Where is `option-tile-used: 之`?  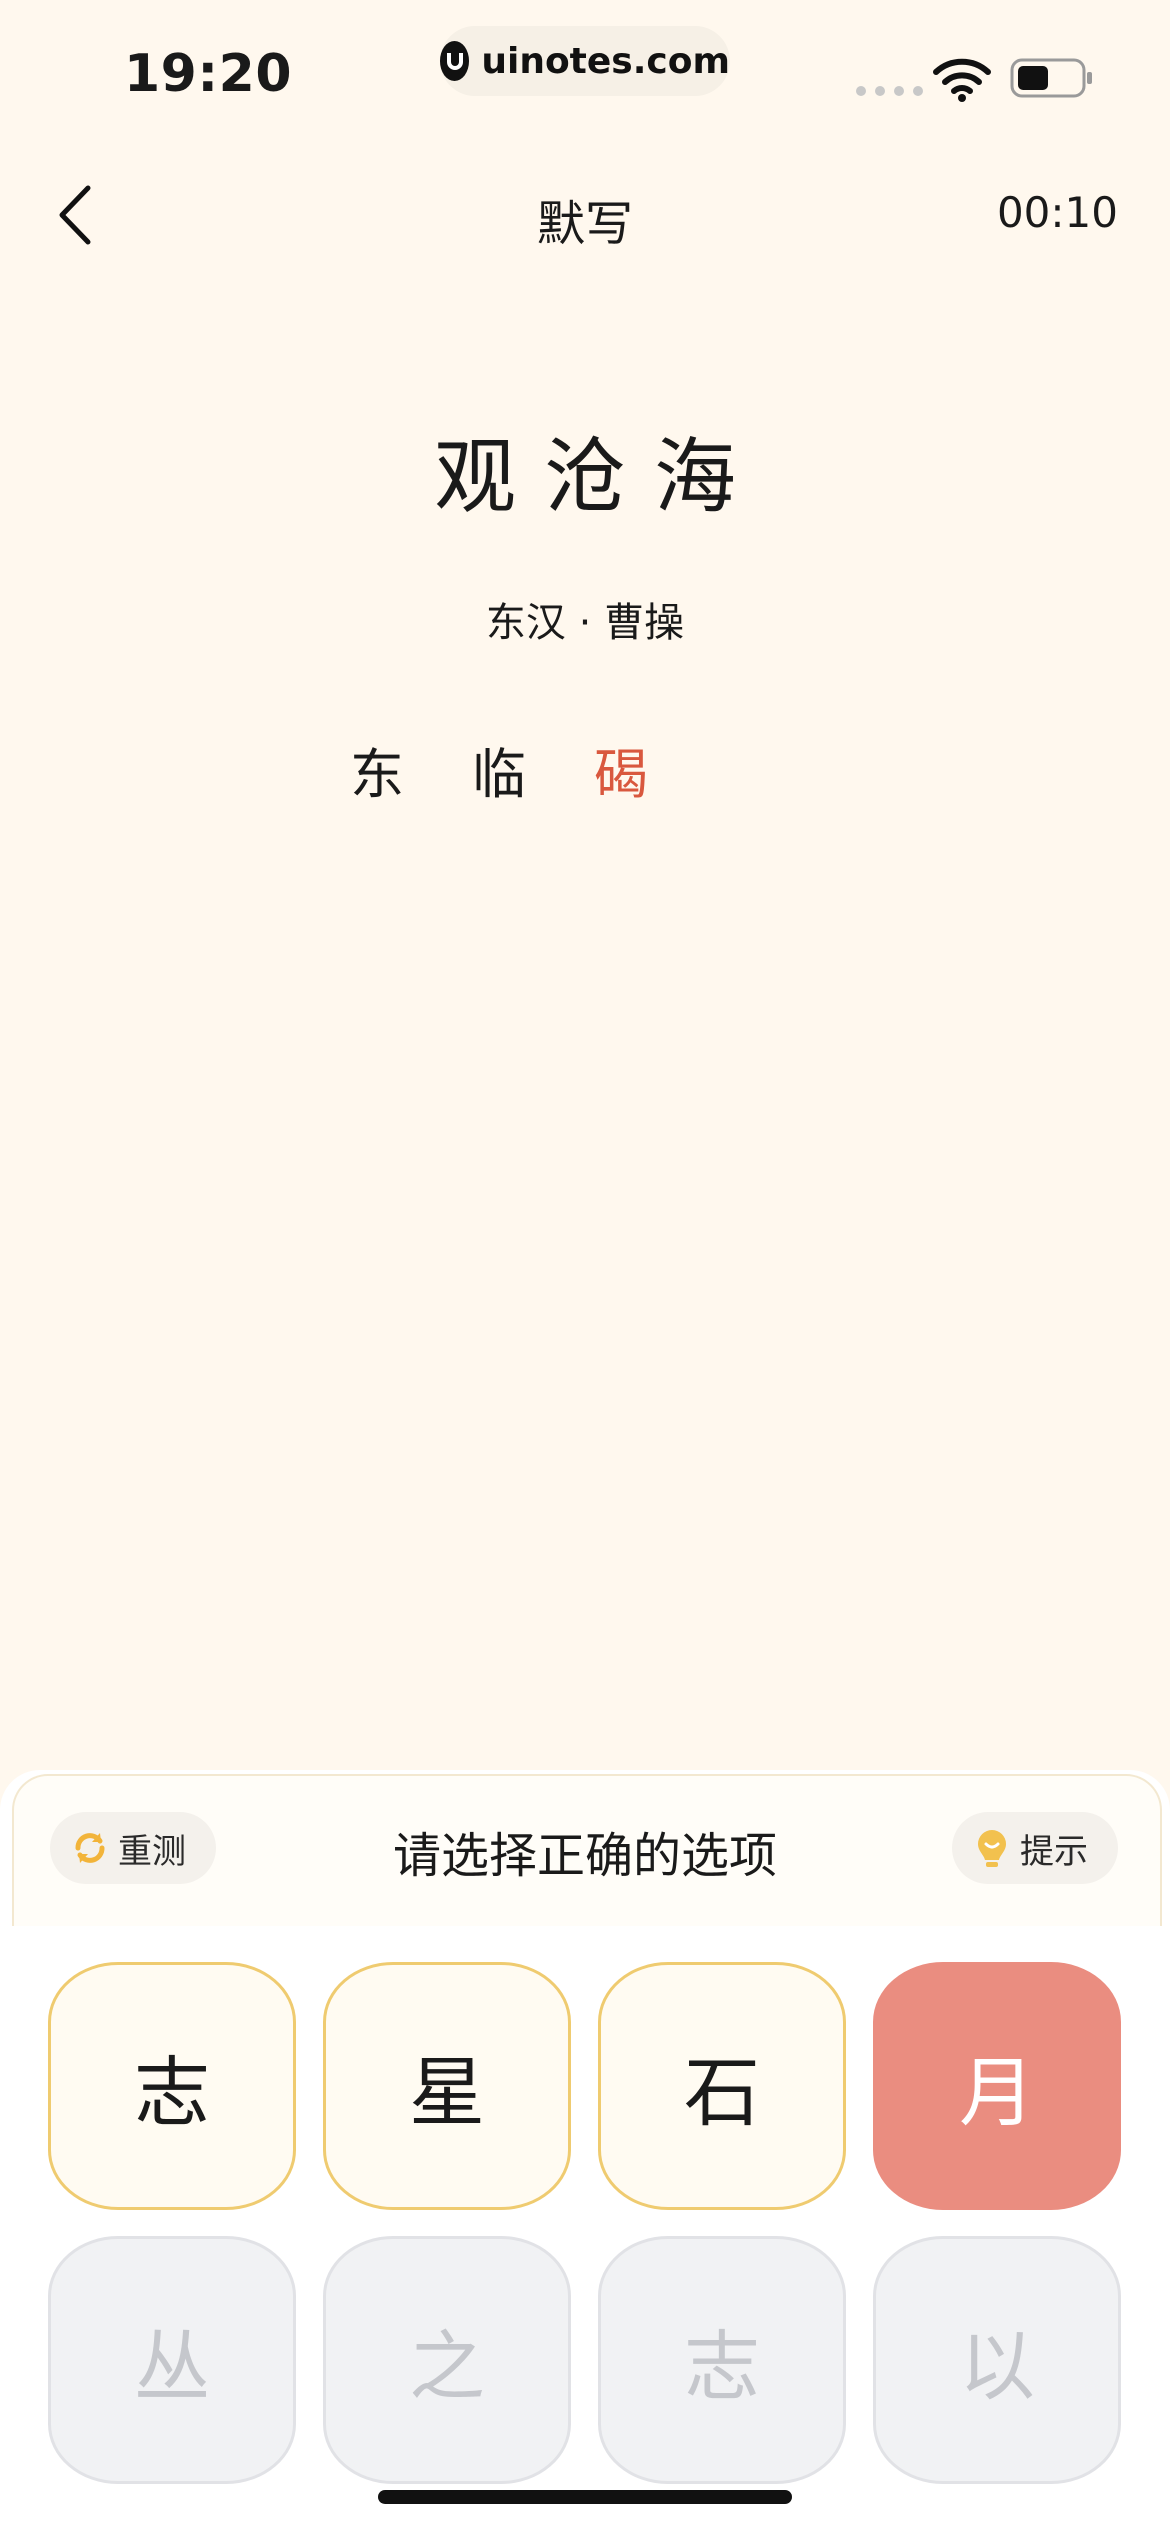
option-tile-used: 之 is located at coordinates (447, 2360).